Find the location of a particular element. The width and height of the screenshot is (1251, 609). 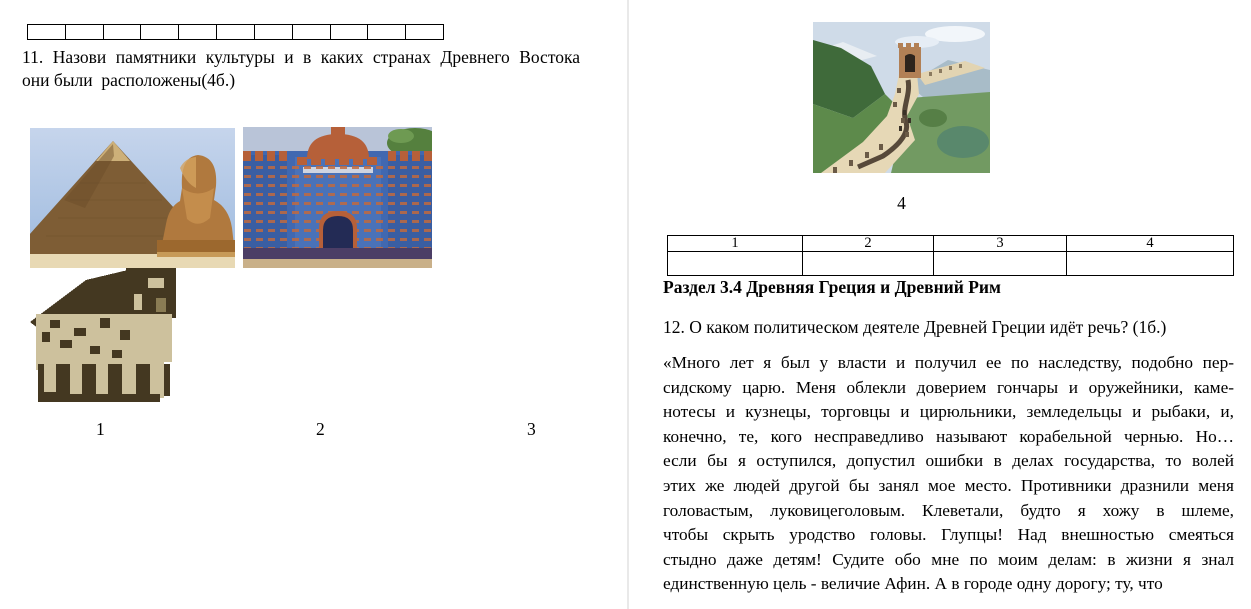

figure-1-label: 1 is located at coordinates (100, 429).